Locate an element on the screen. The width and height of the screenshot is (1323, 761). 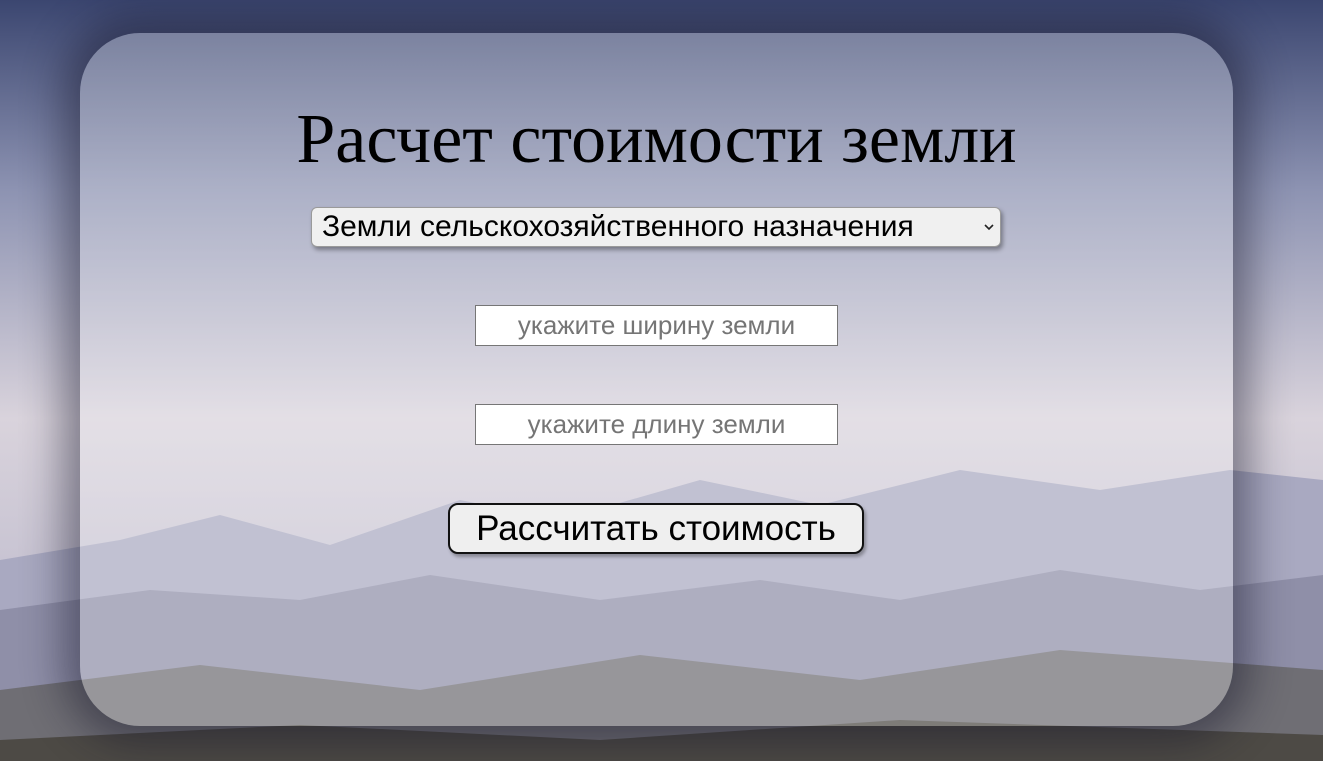
chevron-down-icon is located at coordinates (989, 227).